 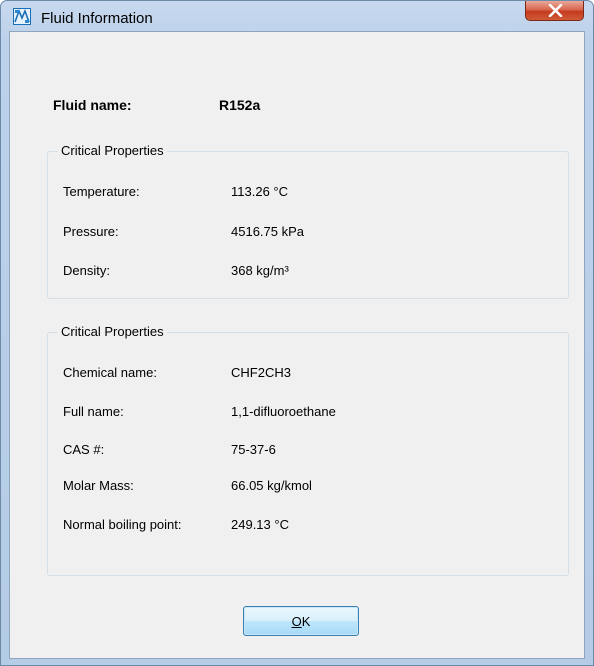 What do you see at coordinates (101, 191) in the screenshot?
I see `temperature-label: Temperature:` at bounding box center [101, 191].